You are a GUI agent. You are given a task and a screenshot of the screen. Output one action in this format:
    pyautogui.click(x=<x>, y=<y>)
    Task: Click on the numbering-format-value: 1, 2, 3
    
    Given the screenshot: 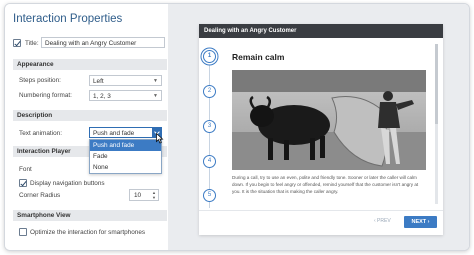 What is the action you would take?
    pyautogui.click(x=102, y=96)
    